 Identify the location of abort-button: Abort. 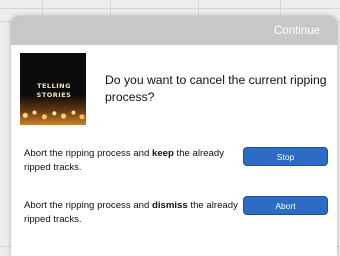
(285, 205).